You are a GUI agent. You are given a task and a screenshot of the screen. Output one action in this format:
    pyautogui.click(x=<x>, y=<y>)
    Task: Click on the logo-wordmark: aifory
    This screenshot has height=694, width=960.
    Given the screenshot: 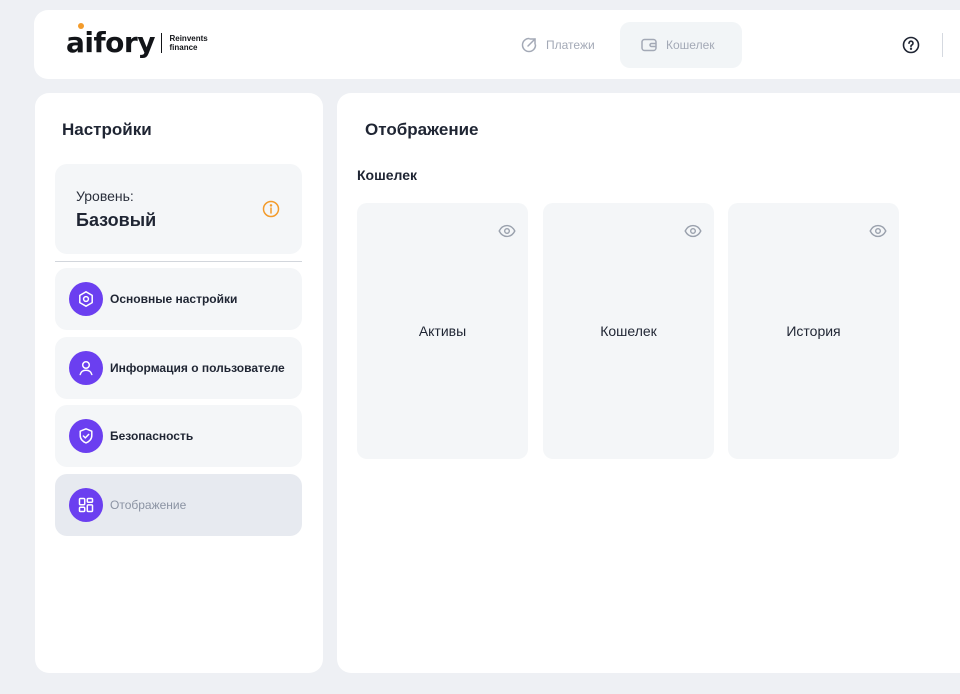 What is the action you would take?
    pyautogui.click(x=110, y=42)
    